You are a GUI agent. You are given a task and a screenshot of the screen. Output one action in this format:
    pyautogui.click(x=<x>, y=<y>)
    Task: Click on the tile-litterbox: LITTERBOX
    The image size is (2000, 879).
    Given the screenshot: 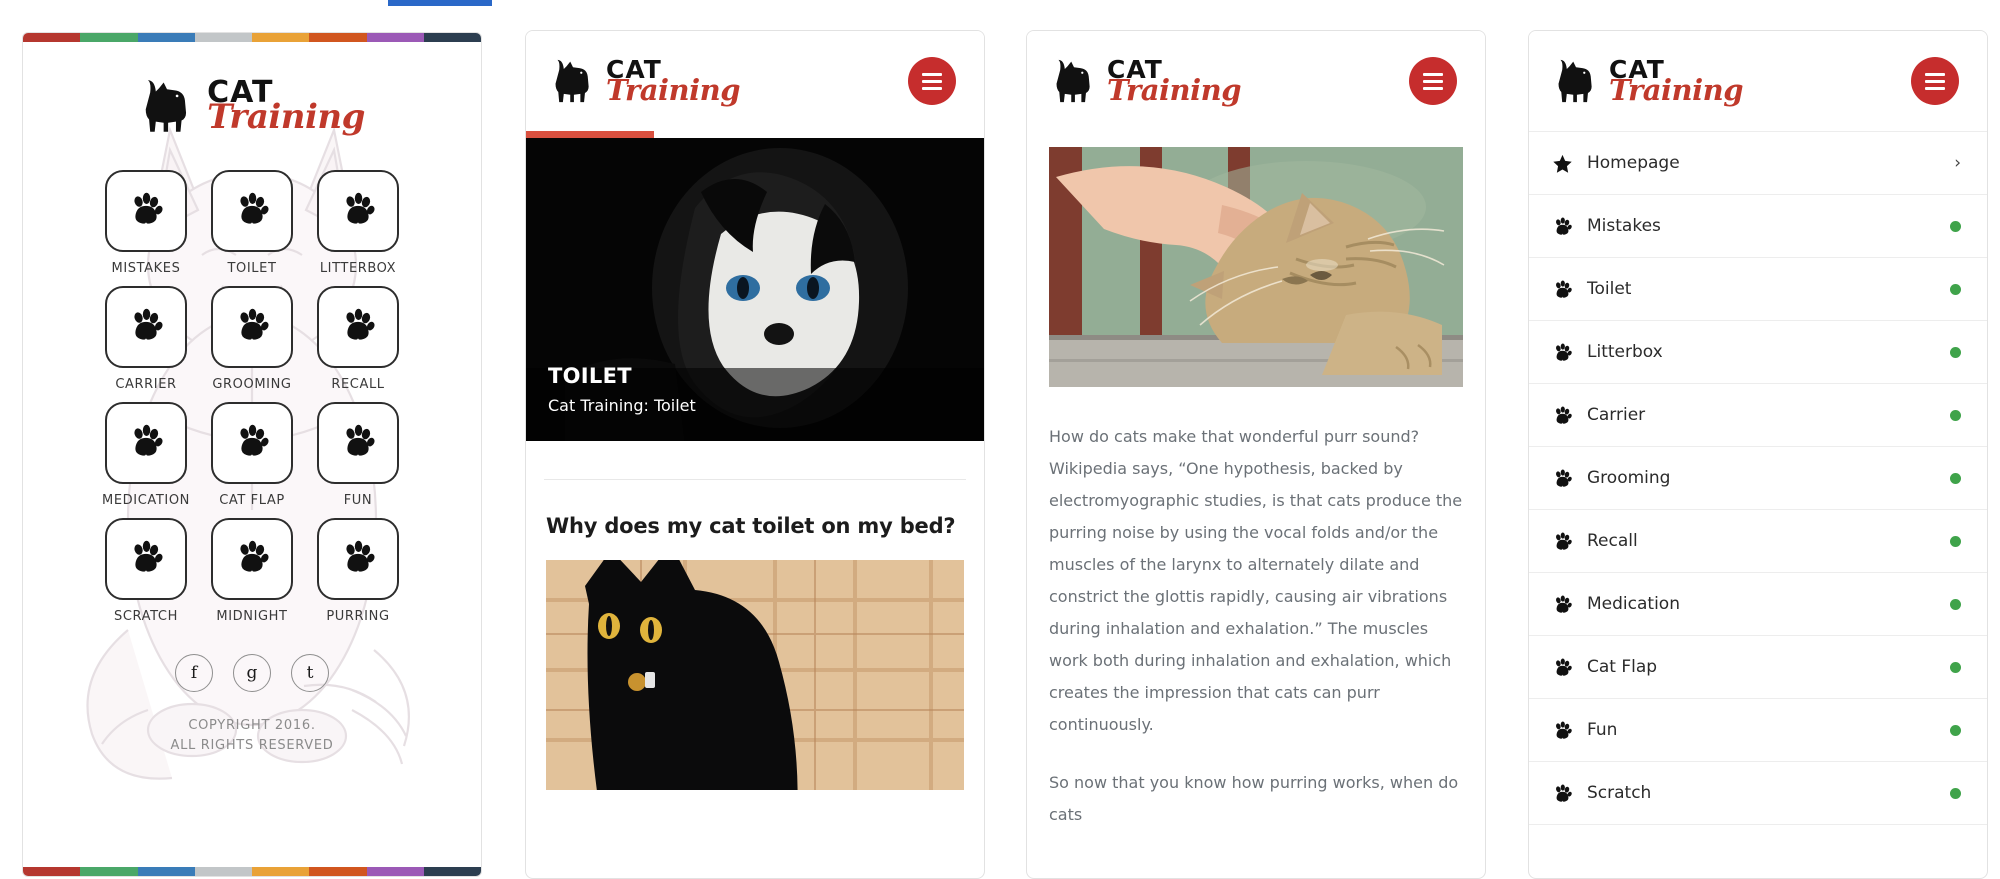 What is the action you would take?
    pyautogui.click(x=358, y=223)
    